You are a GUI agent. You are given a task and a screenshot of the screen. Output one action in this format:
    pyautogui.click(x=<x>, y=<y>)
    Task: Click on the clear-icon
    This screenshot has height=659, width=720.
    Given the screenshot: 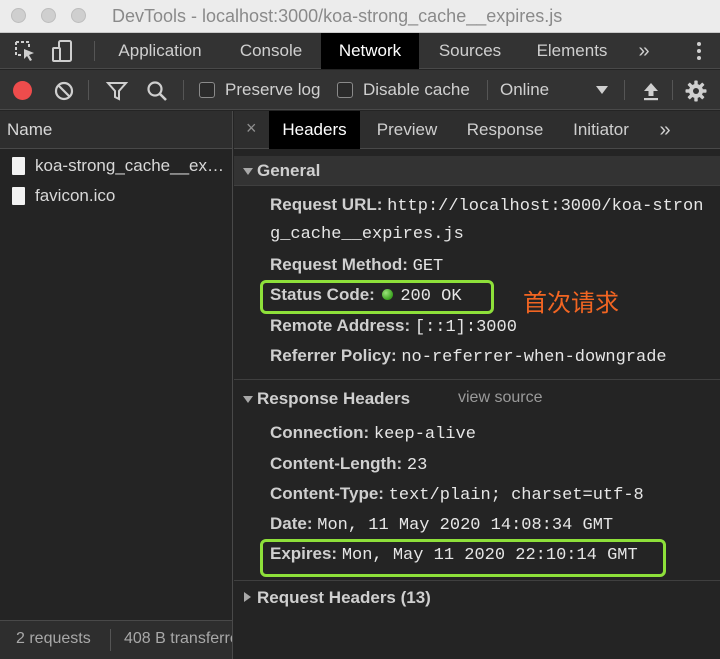 What is the action you would take?
    pyautogui.click(x=64, y=91)
    